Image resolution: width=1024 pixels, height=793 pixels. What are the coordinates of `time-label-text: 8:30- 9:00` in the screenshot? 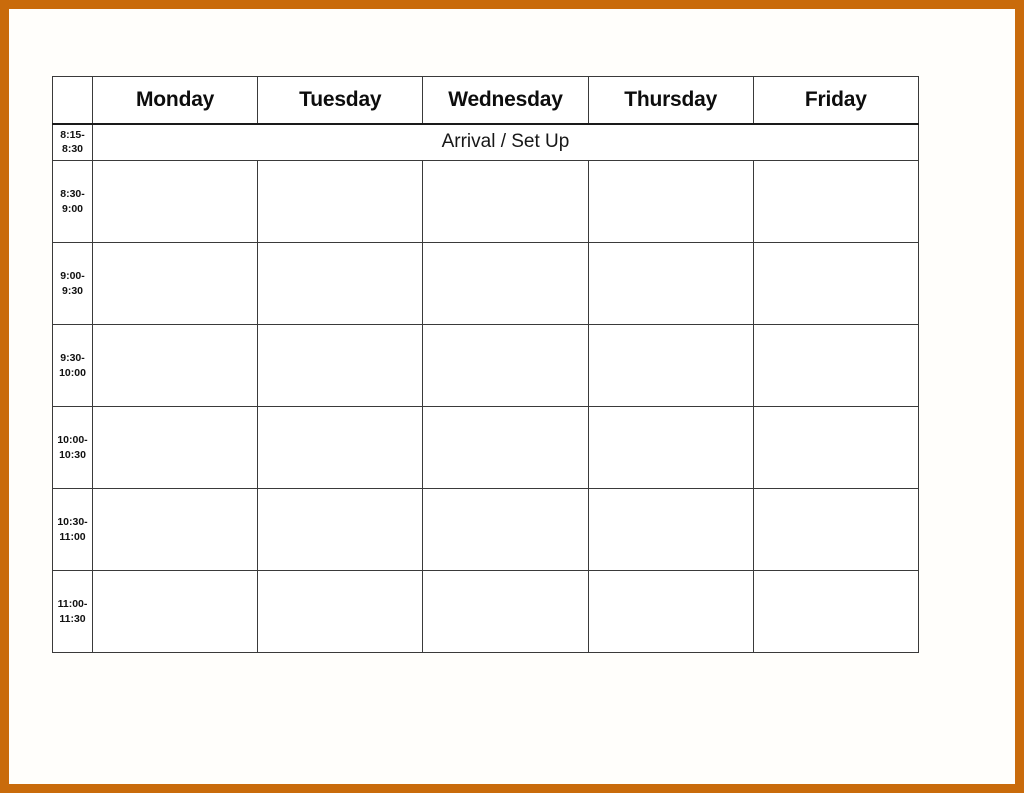 It's located at (72, 201).